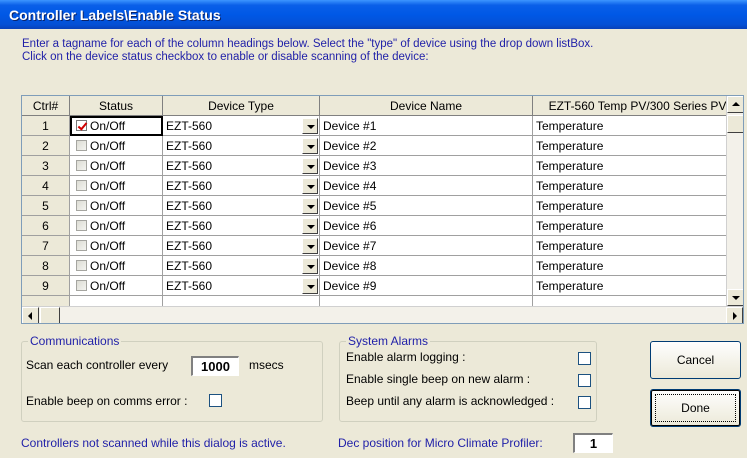  What do you see at coordinates (97, 365) in the screenshot?
I see `scan-interval-label: Scan each controller every` at bounding box center [97, 365].